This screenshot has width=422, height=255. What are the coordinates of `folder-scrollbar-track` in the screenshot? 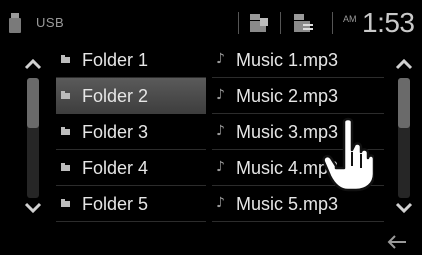 It's located at (33, 138).